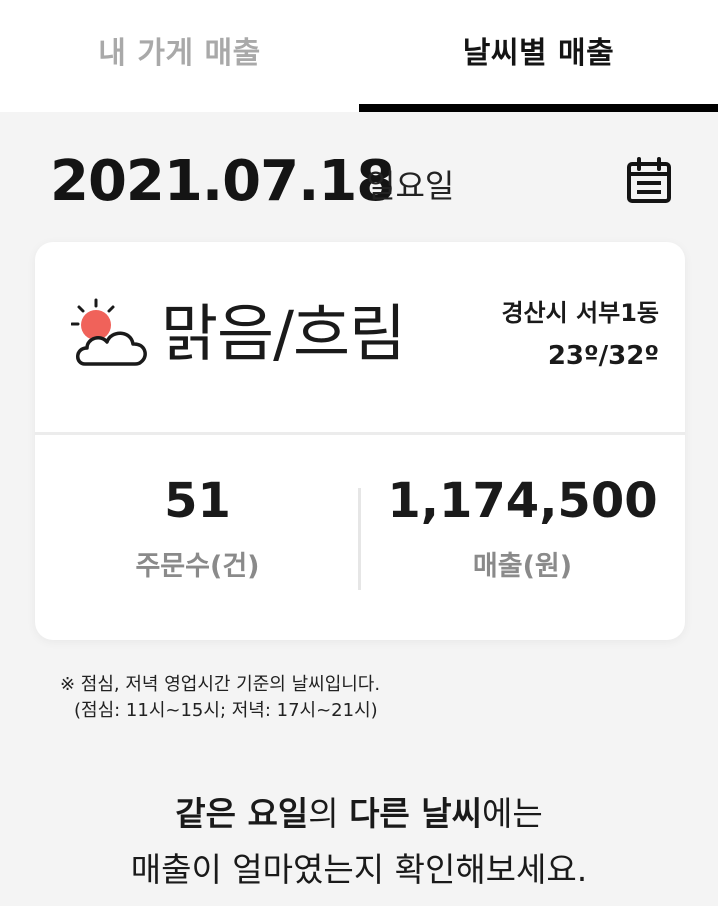 This screenshot has height=906, width=718. I want to click on tab-bar: 내 가게 매출 날씨별 매출, so click(359, 56).